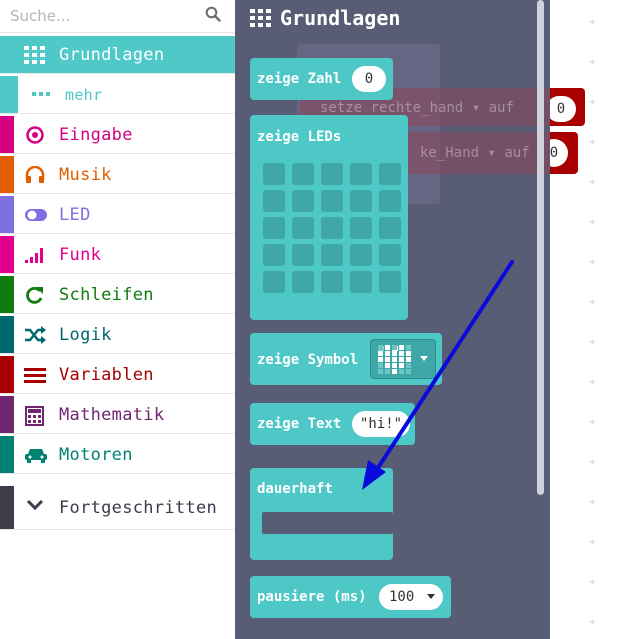 This screenshot has height=639, width=629. Describe the element at coordinates (117, 175) in the screenshot. I see `category-musik: Musik` at that location.